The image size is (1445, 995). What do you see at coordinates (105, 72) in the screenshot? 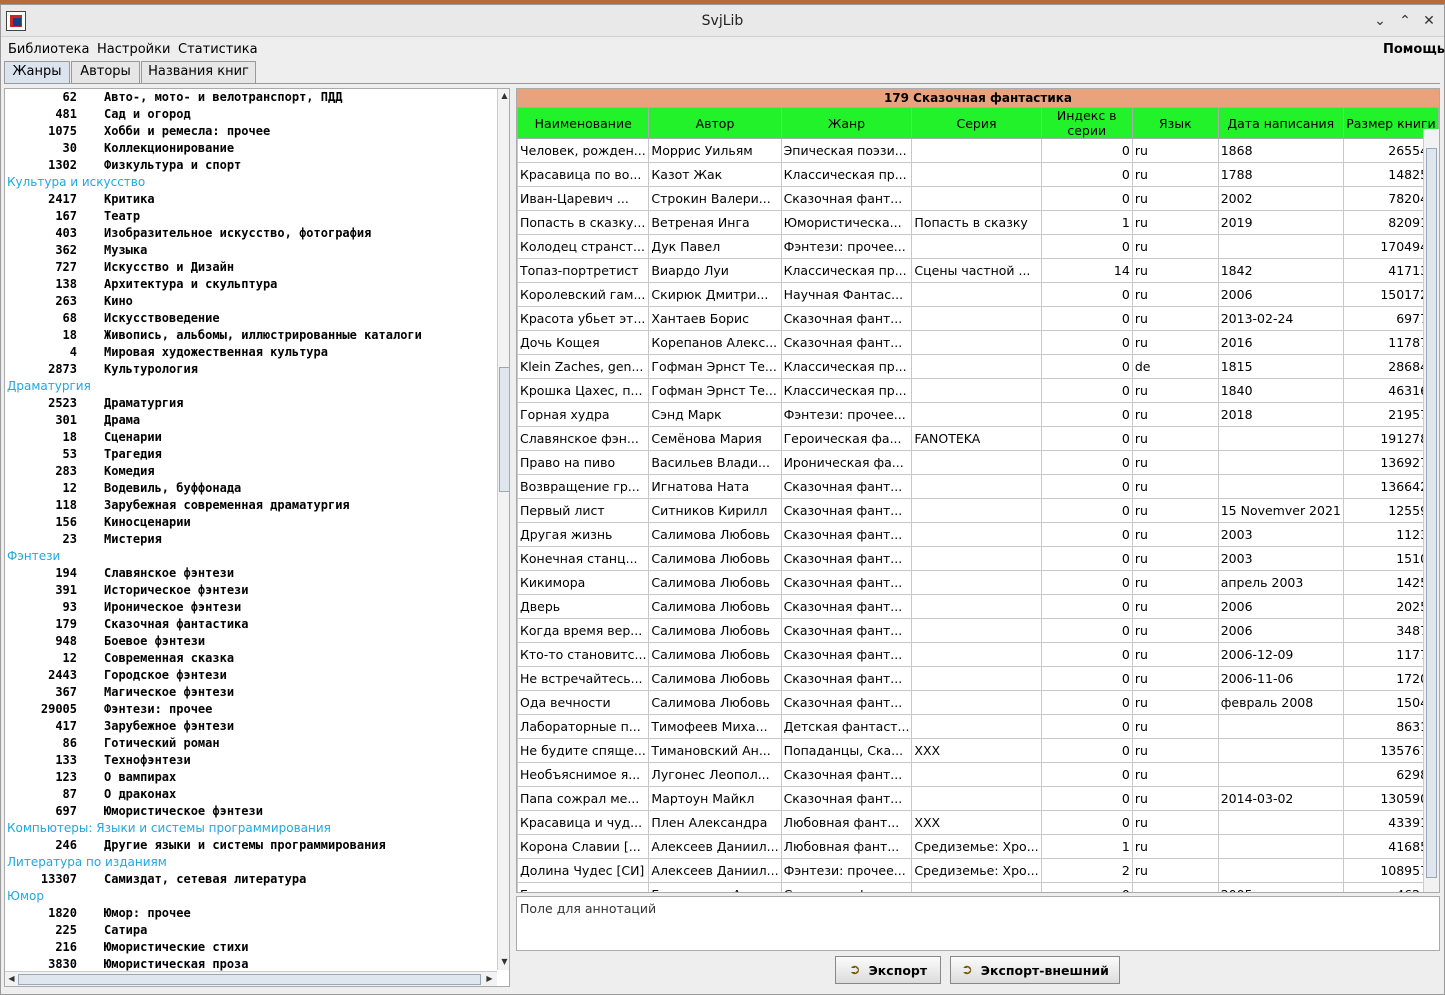
I see `tab-authors: Авторы` at bounding box center [105, 72].